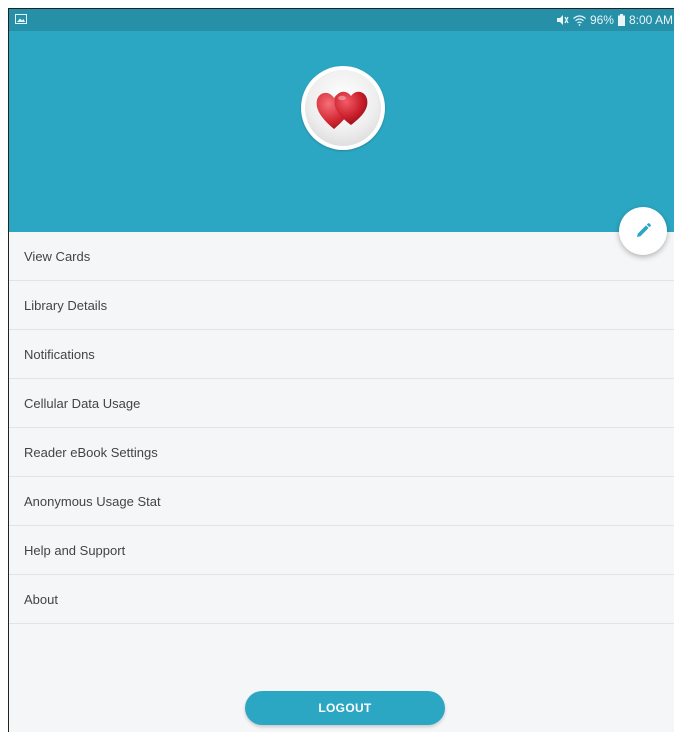  I want to click on hearts-icon, so click(342, 110).